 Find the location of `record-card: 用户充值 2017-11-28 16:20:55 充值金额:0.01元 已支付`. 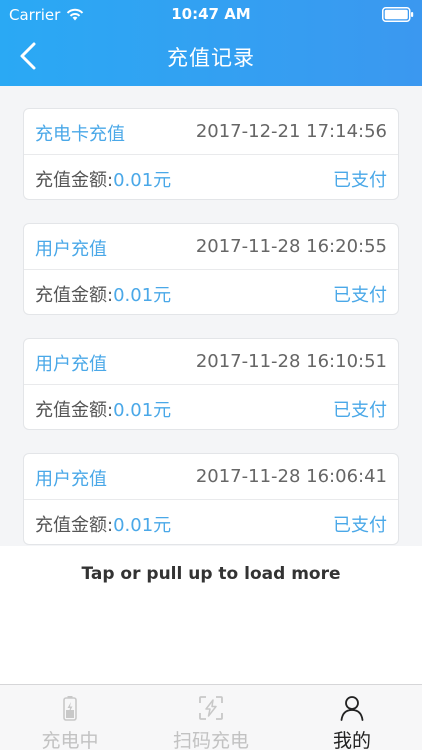

record-card: 用户充值 2017-11-28 16:20:55 充值金额:0.01元 已支付 is located at coordinates (211, 269).